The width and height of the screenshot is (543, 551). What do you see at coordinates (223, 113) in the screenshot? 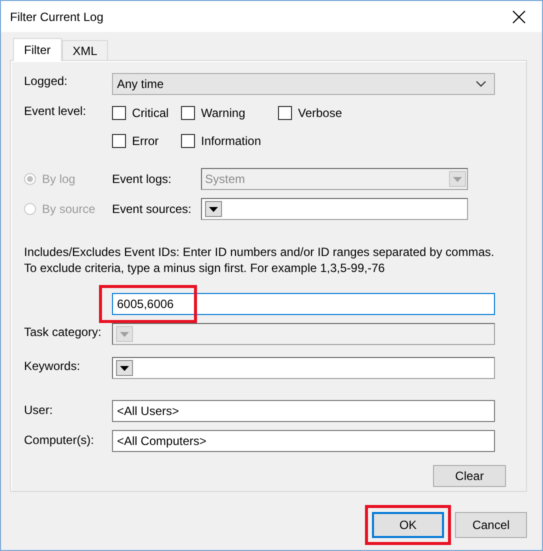
I see `checkbox-label: Warning` at bounding box center [223, 113].